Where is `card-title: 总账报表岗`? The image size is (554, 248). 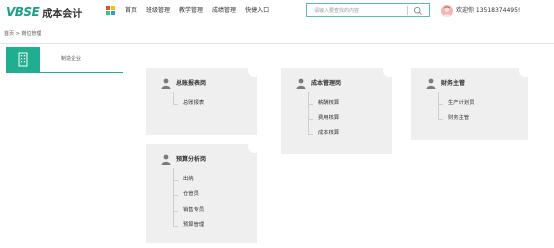 card-title: 总账报表岗 is located at coordinates (191, 83).